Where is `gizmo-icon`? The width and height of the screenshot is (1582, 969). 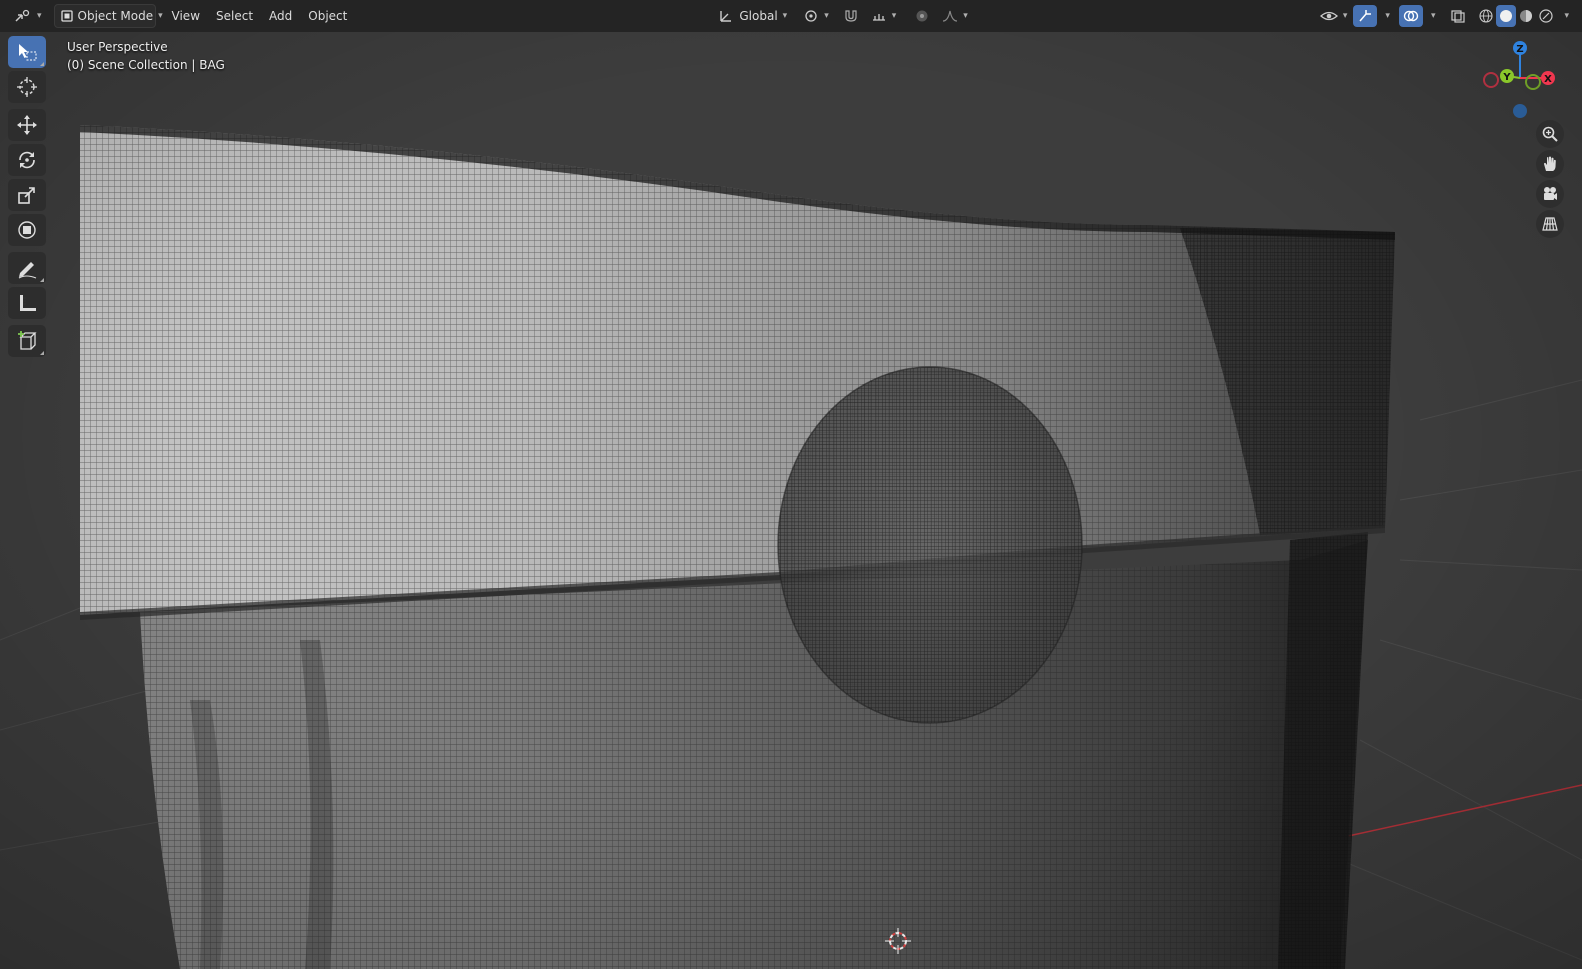
gizmo-icon is located at coordinates (1365, 16).